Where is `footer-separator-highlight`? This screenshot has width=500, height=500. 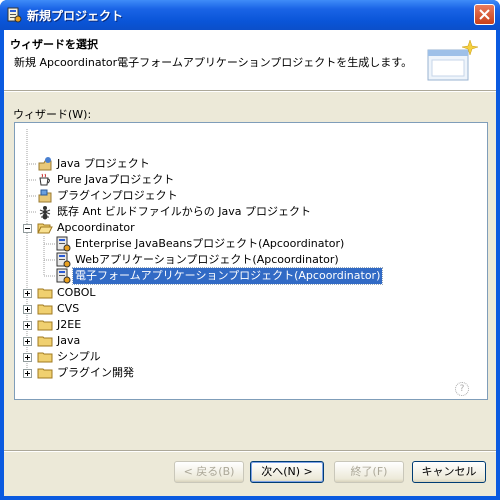
footer-separator-highlight is located at coordinates (250, 451).